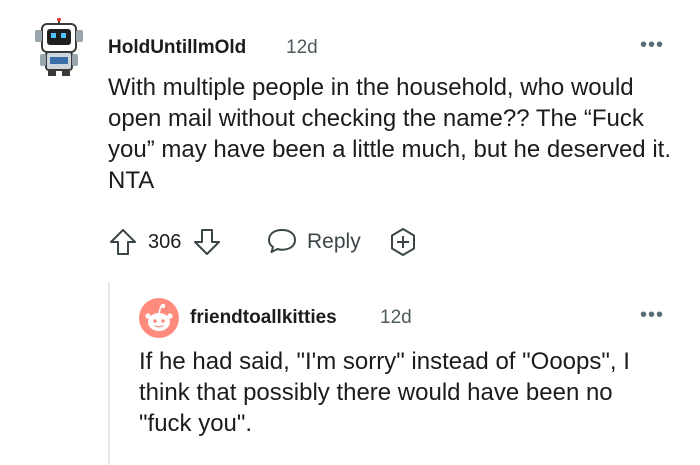  What do you see at coordinates (263, 318) in the screenshot?
I see `reply-username: friendtoallkitties` at bounding box center [263, 318].